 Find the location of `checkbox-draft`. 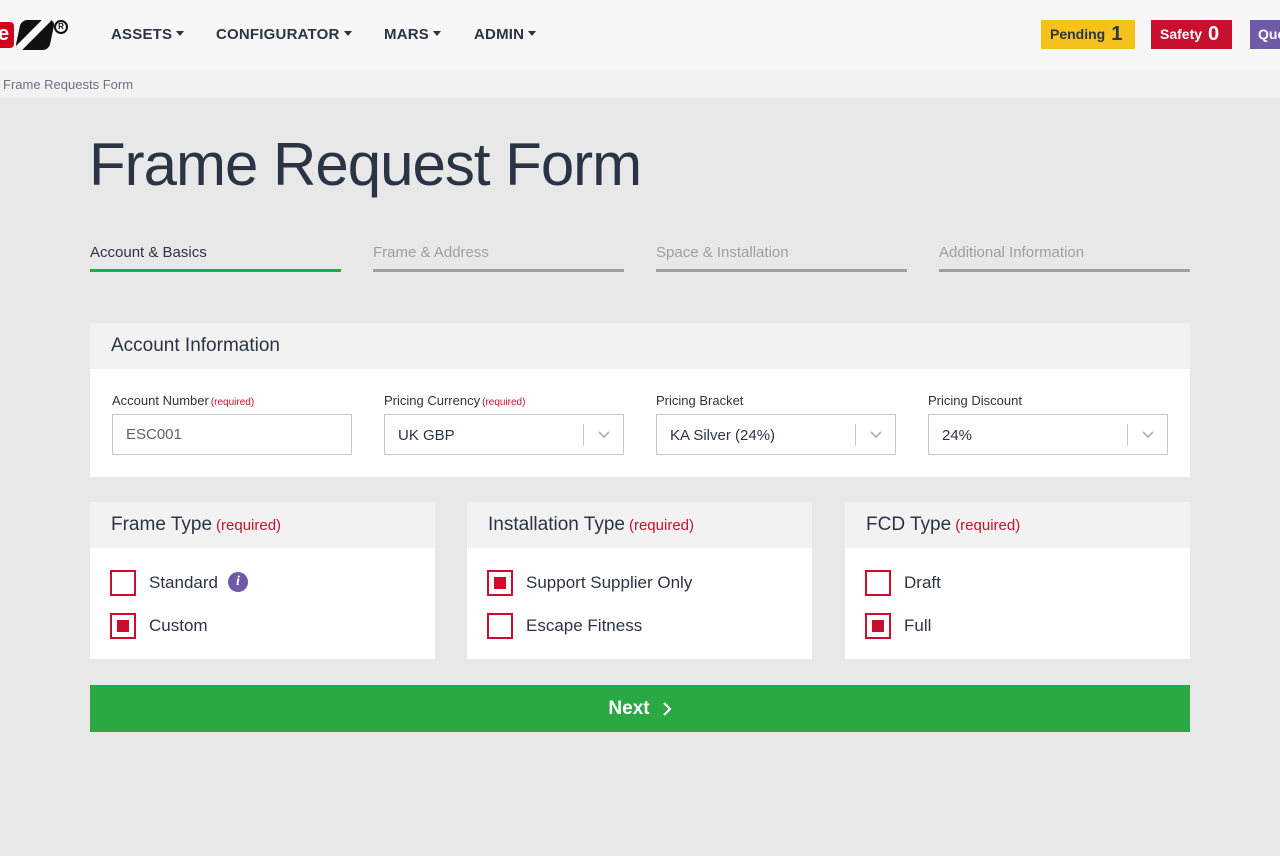

checkbox-draft is located at coordinates (878, 583).